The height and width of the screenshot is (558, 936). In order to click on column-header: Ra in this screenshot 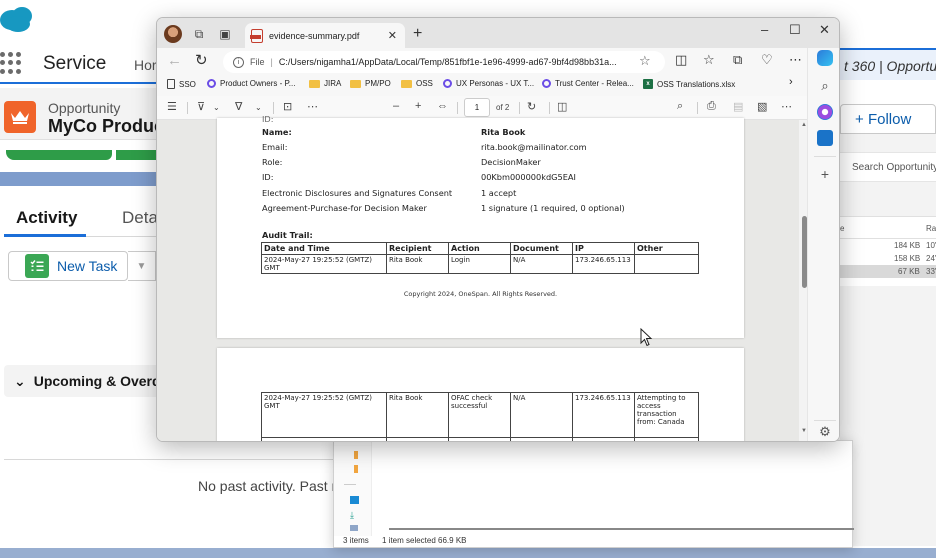, I will do `click(931, 228)`.